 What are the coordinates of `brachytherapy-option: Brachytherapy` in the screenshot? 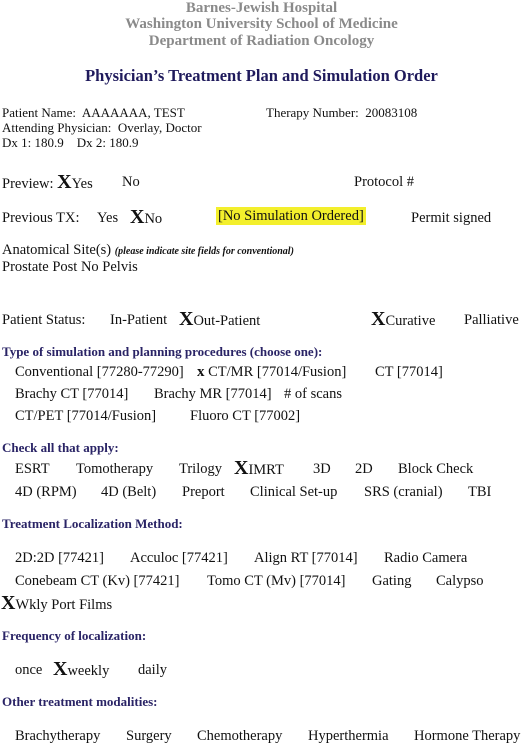 It's located at (57, 736).